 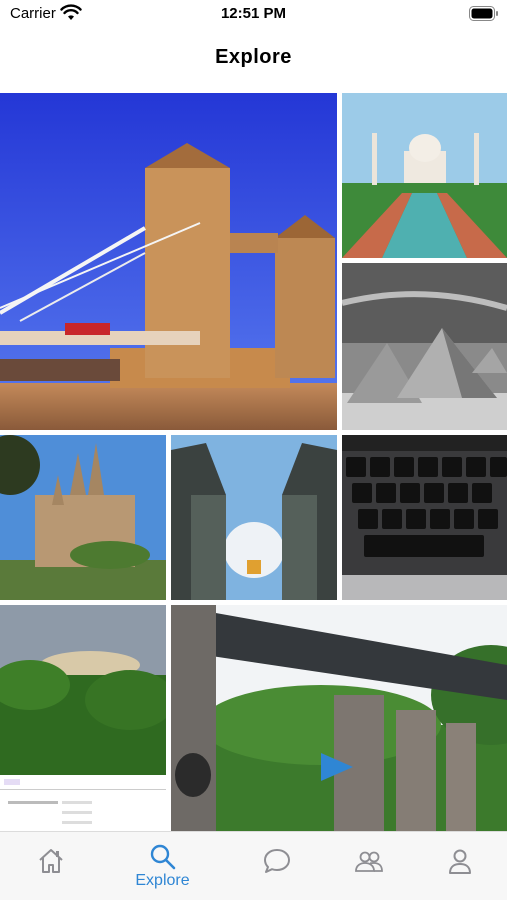 What do you see at coordinates (83, 517) in the screenshot?
I see `sagrada-familia-photo` at bounding box center [83, 517].